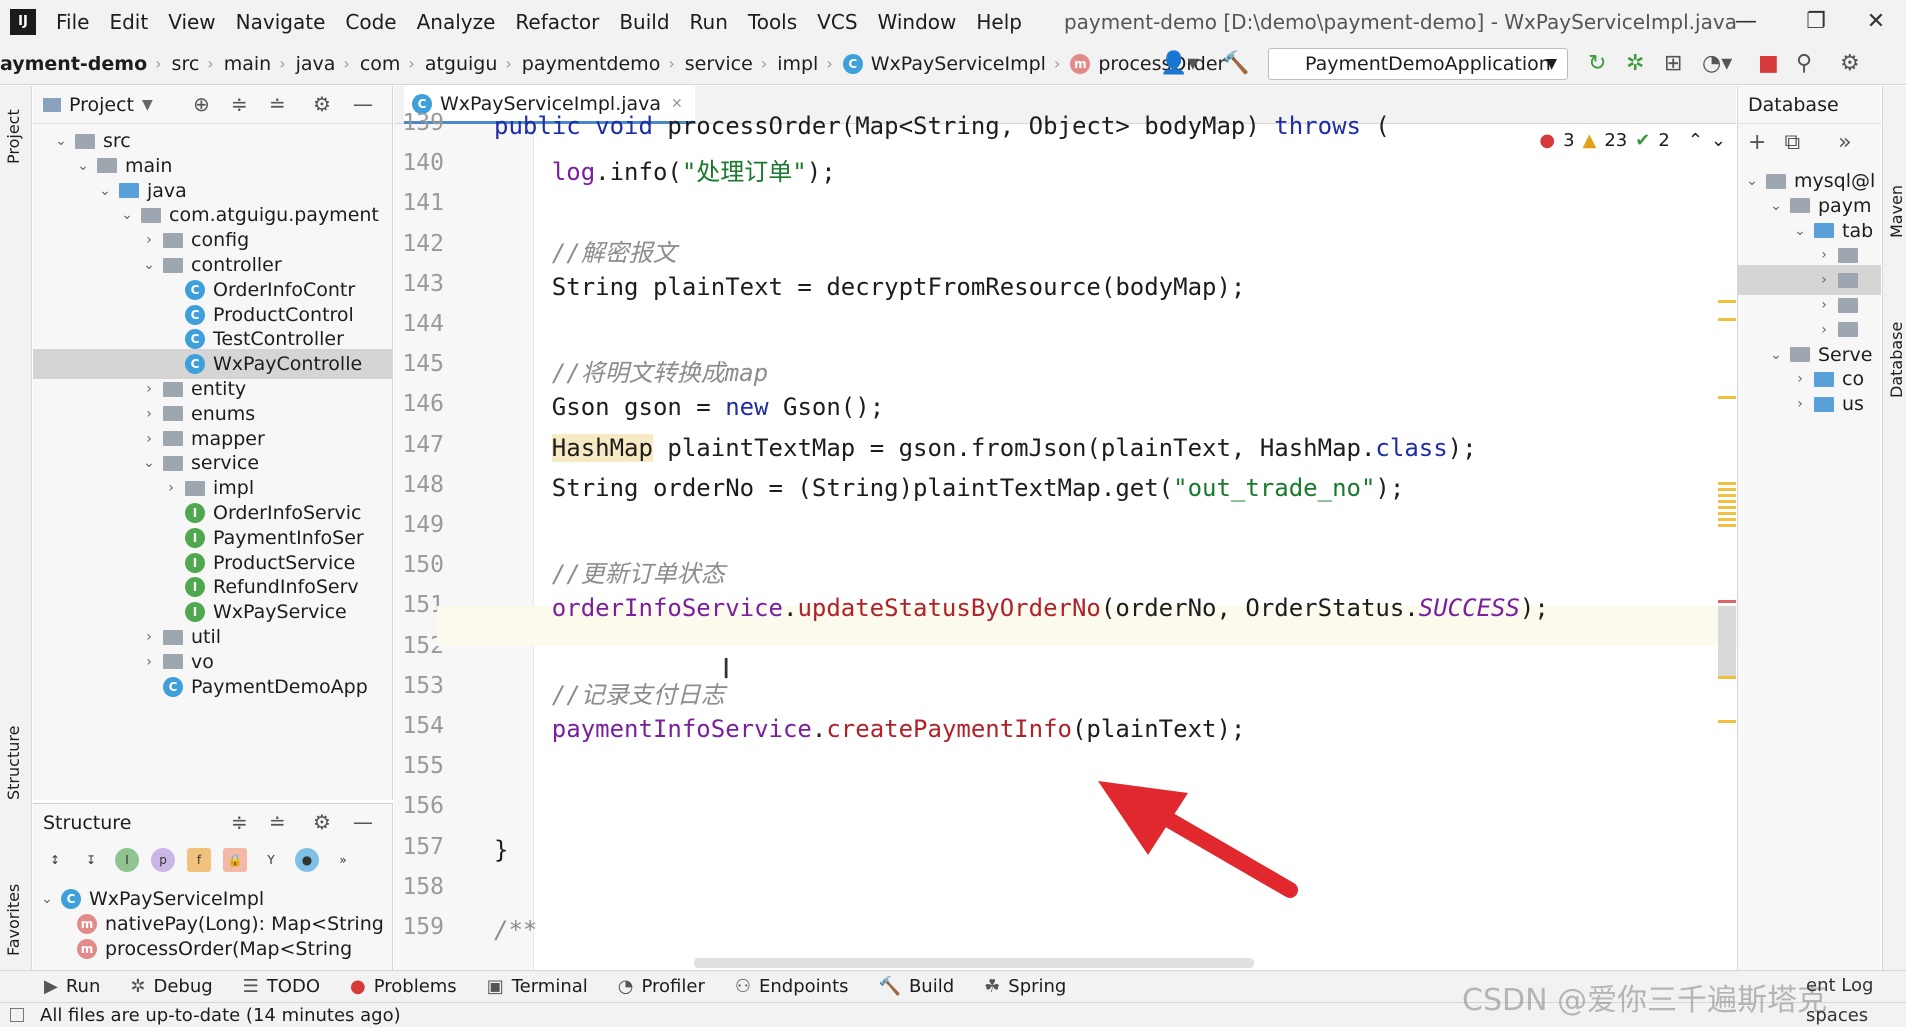  I want to click on search-icon: ⚲, so click(1804, 63).